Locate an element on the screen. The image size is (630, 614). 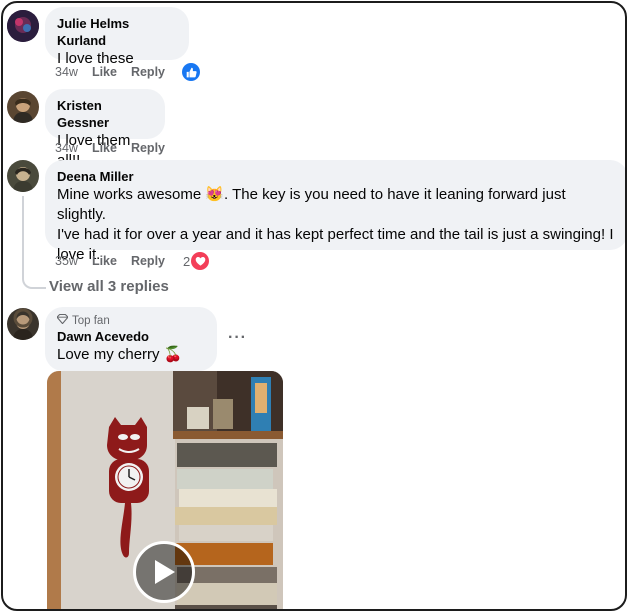
comment-actions: 35w Like Reply is located at coordinates (117, 261).